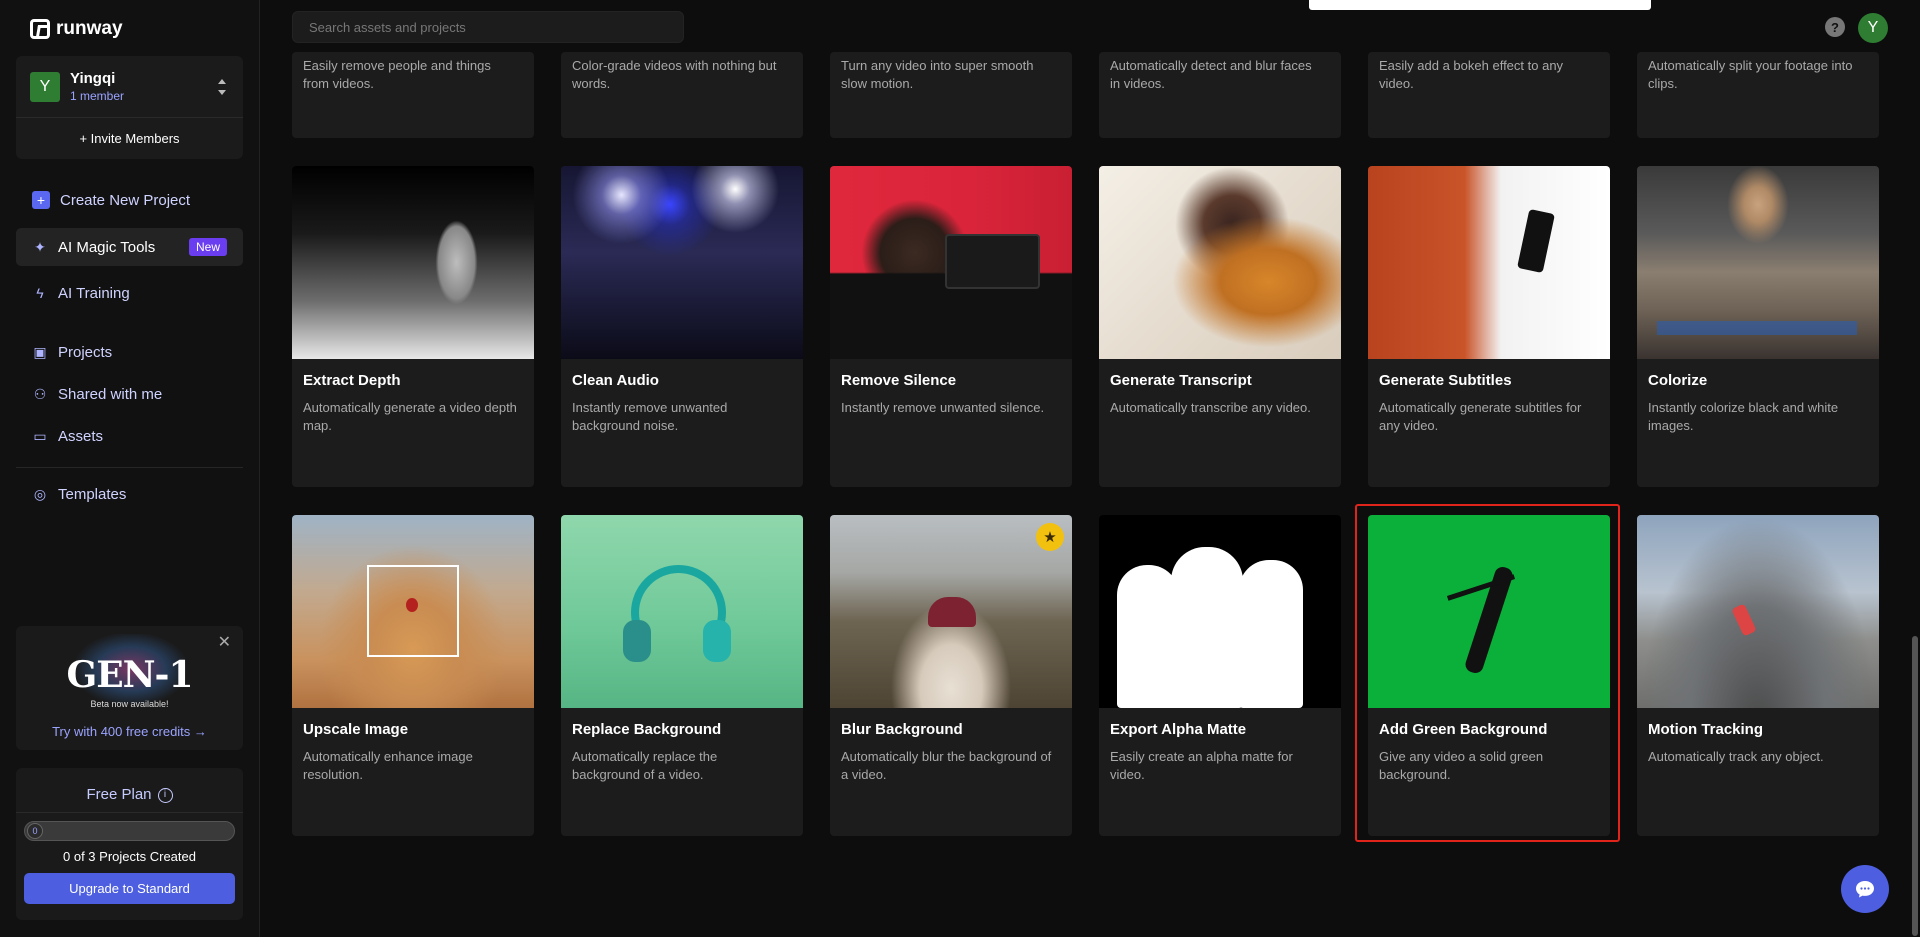 This screenshot has height=937, width=1920. I want to click on sidebar-item-label: Projects, so click(85, 352).